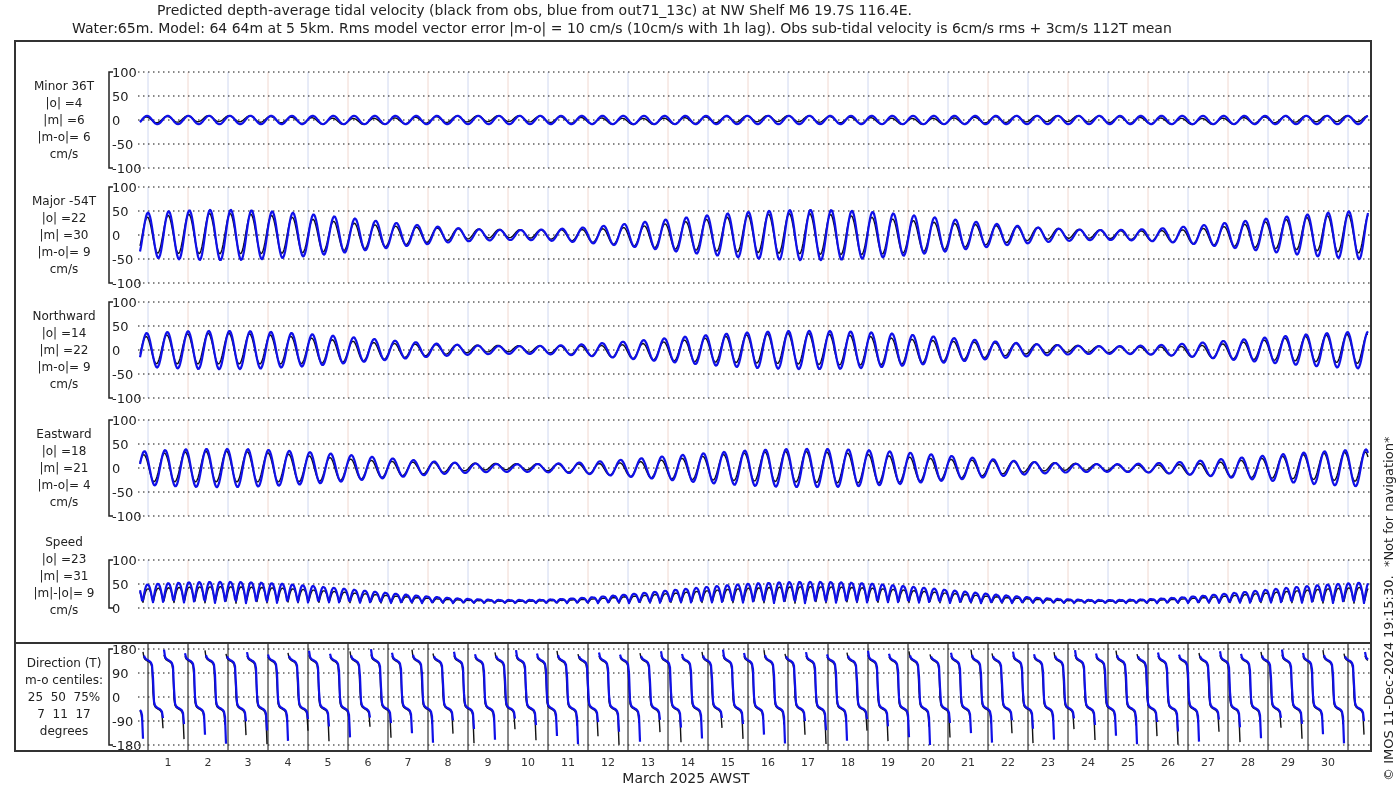 The image size is (1400, 800). I want to click on stat-label: |o| =4, so click(64, 103).